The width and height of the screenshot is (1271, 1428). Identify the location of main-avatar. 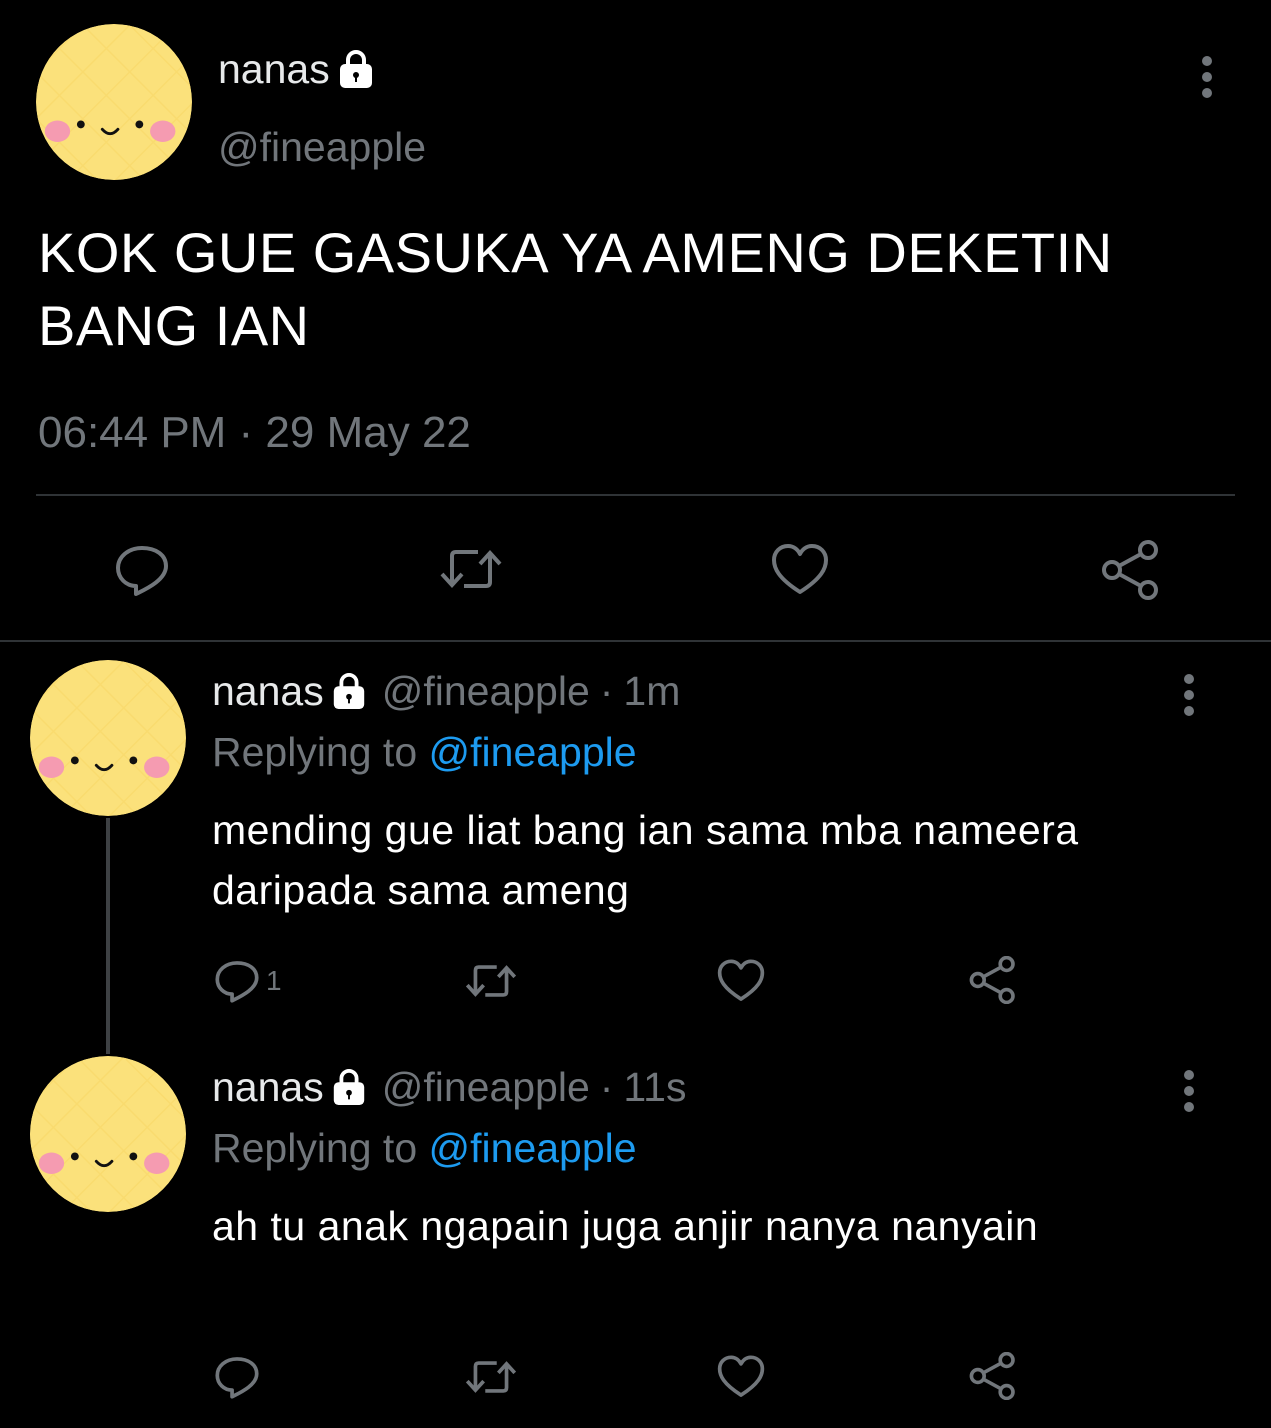
(114, 102).